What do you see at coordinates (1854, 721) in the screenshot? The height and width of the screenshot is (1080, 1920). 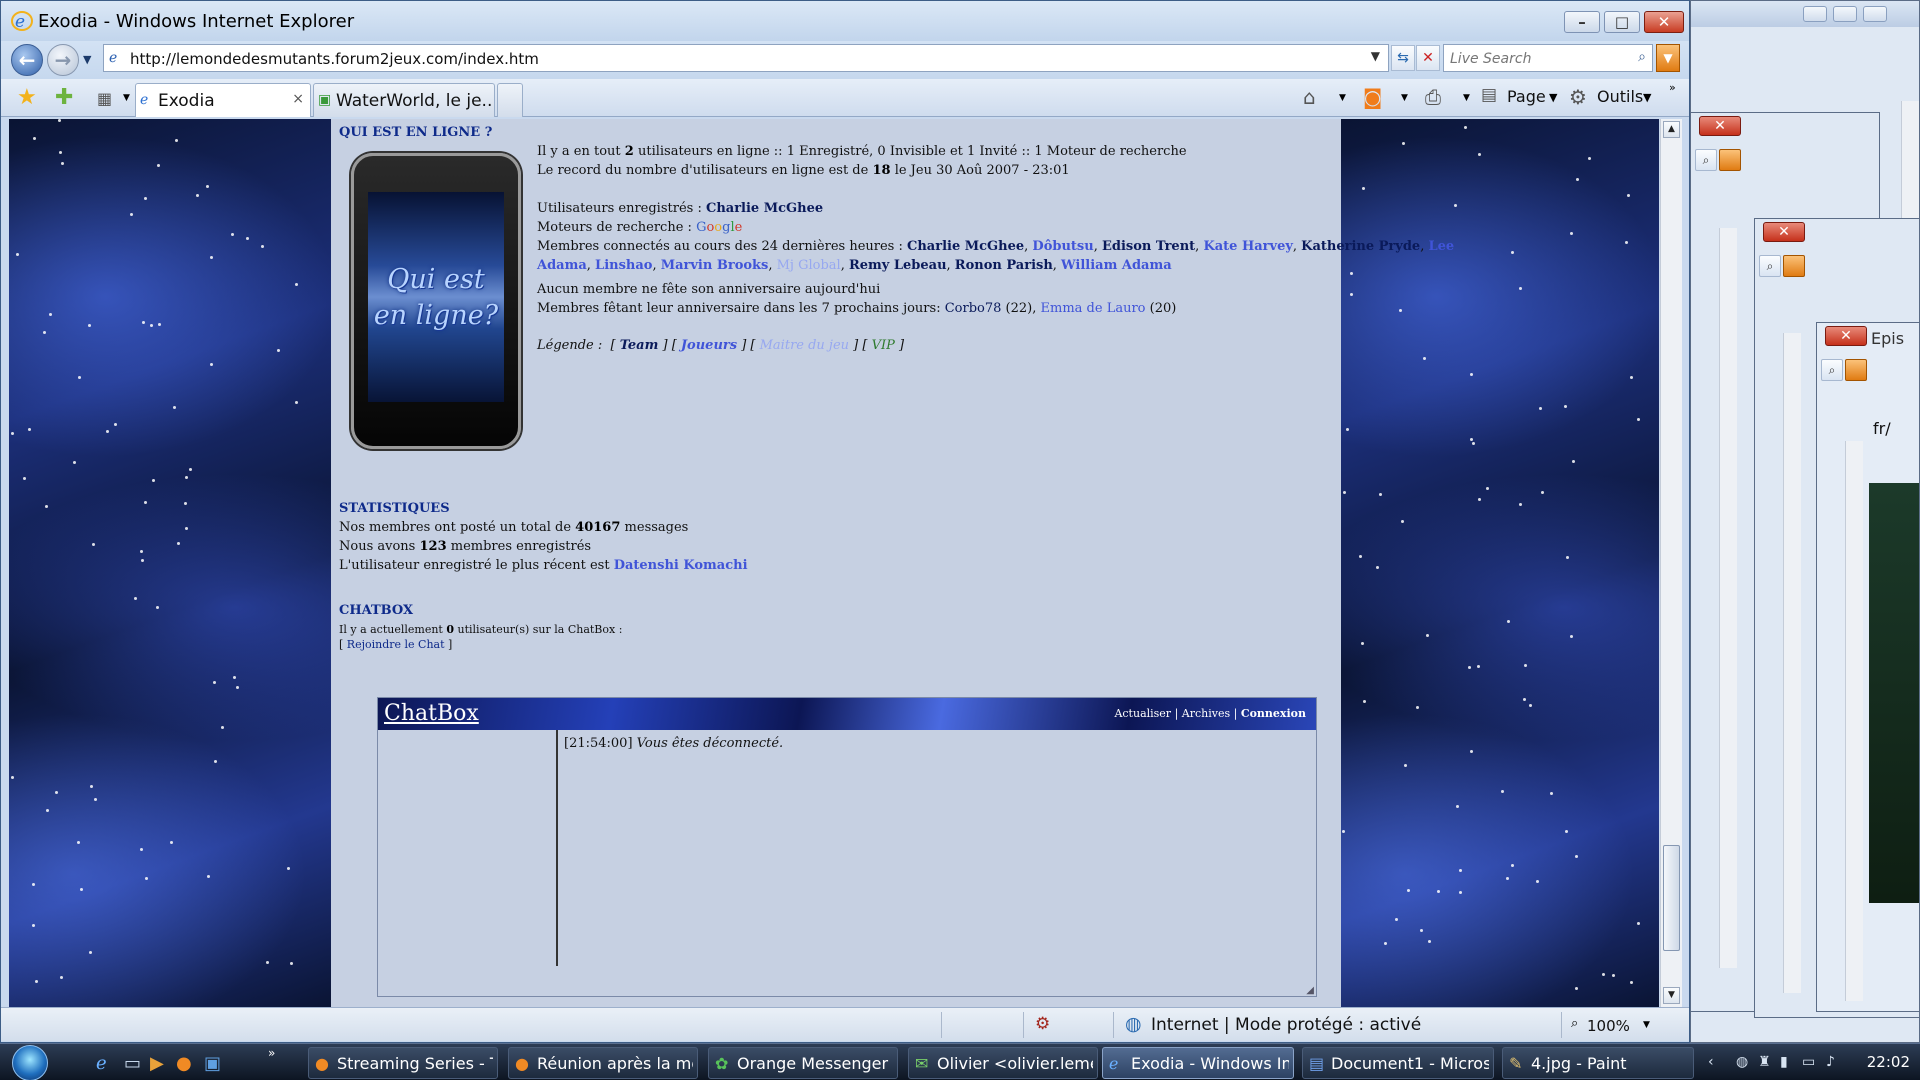 I see `background-window-4-scrollbar` at bounding box center [1854, 721].